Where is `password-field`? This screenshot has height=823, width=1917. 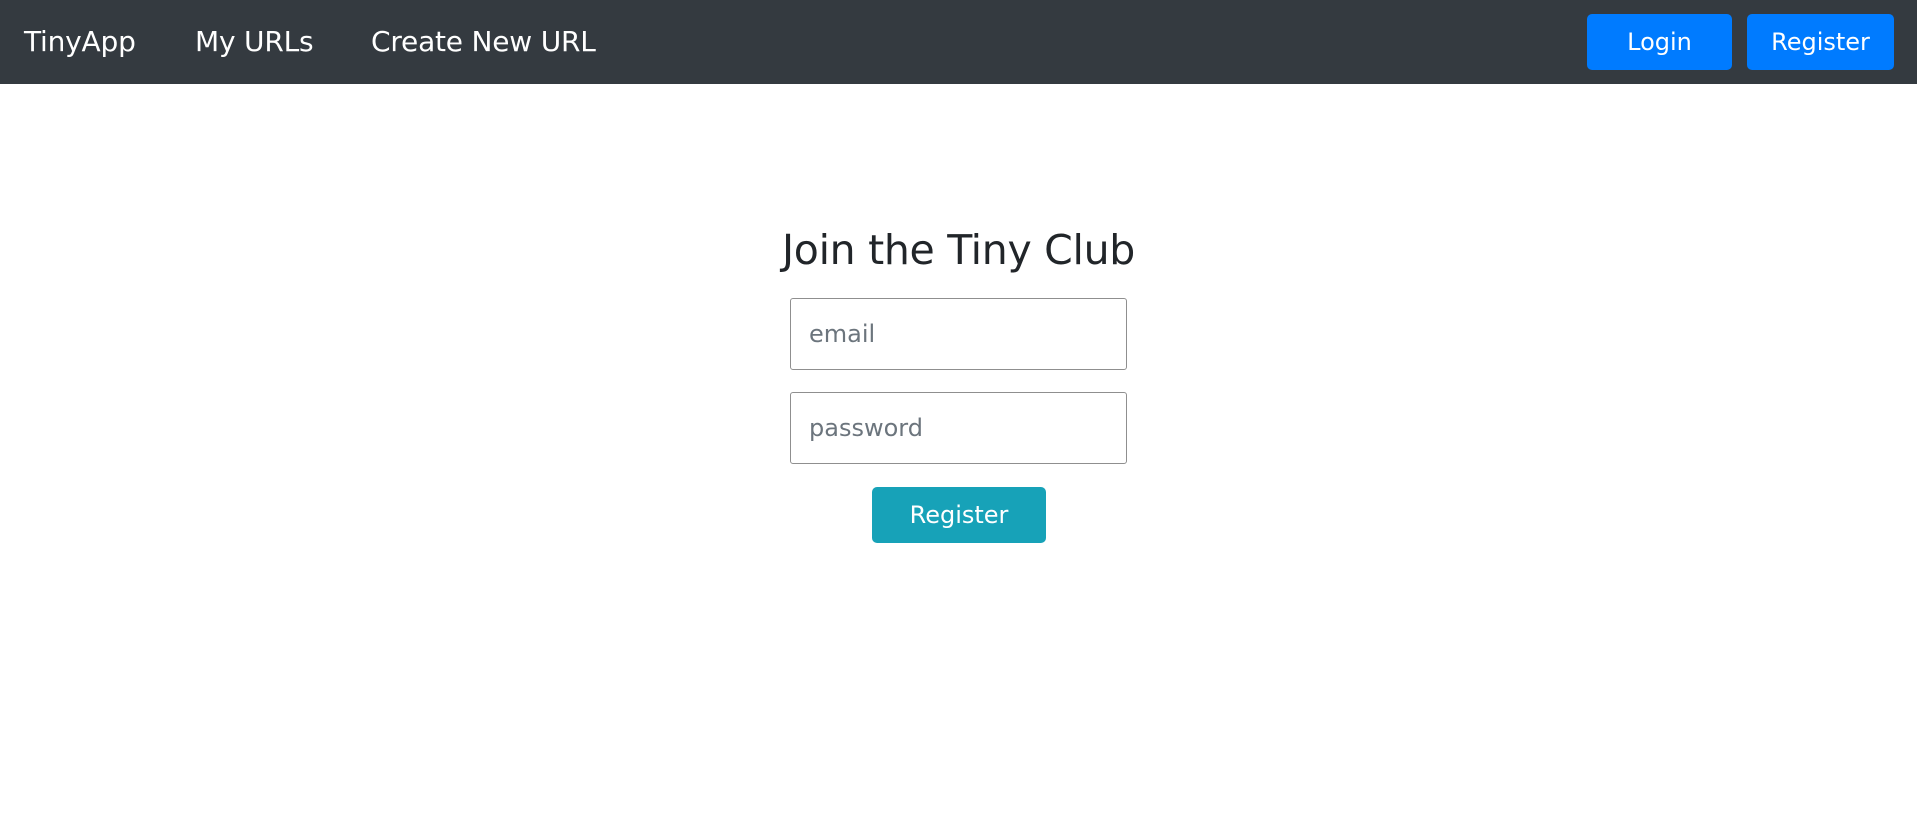
password-field is located at coordinates (958, 428).